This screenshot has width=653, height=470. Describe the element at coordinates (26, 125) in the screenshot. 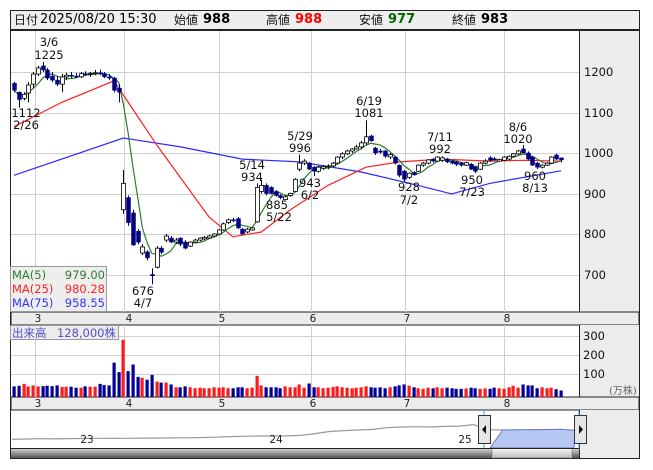

I see `annotation-date: 2/26` at that location.